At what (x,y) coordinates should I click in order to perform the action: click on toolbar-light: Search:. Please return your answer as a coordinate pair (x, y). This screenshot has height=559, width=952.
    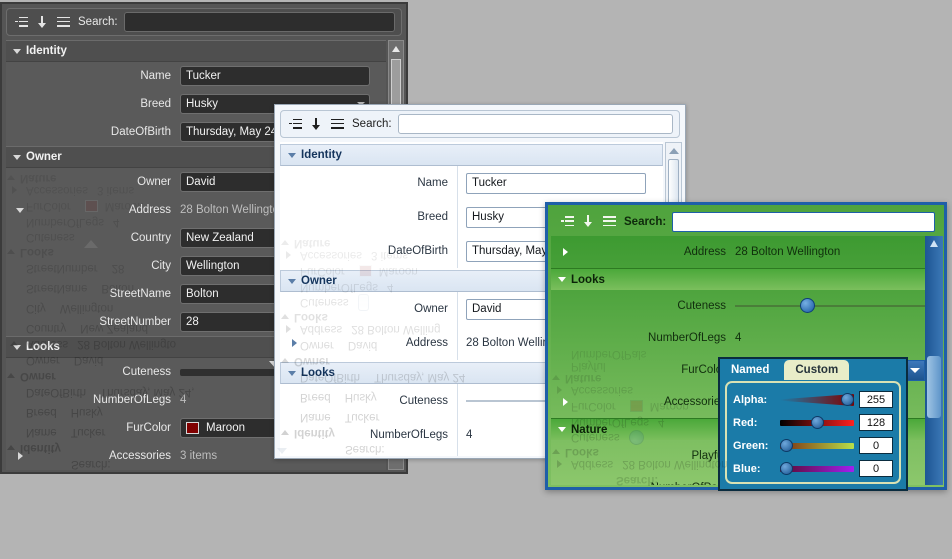
    Looking at the image, I should click on (480, 124).